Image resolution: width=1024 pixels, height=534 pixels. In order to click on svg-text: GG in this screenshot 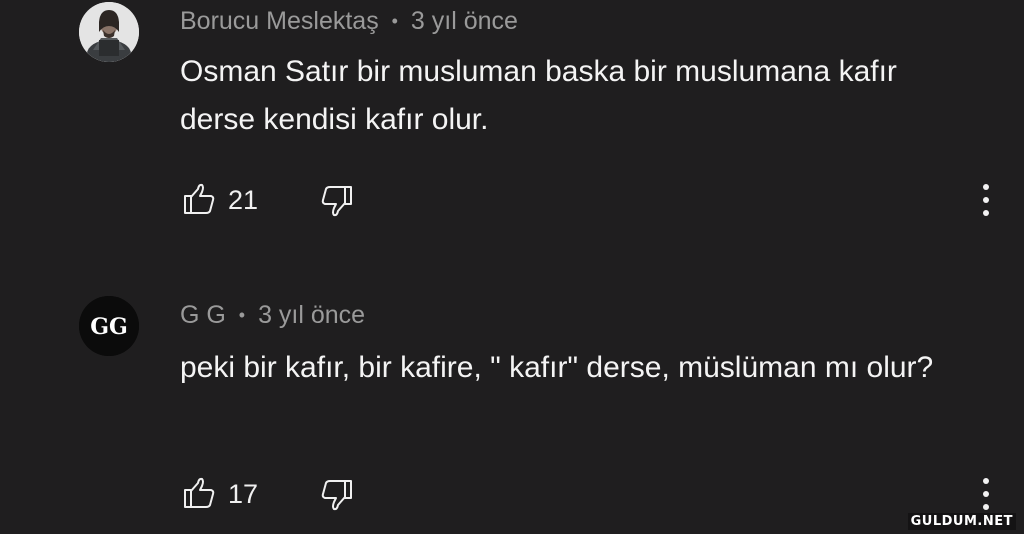, I will do `click(109, 327)`.